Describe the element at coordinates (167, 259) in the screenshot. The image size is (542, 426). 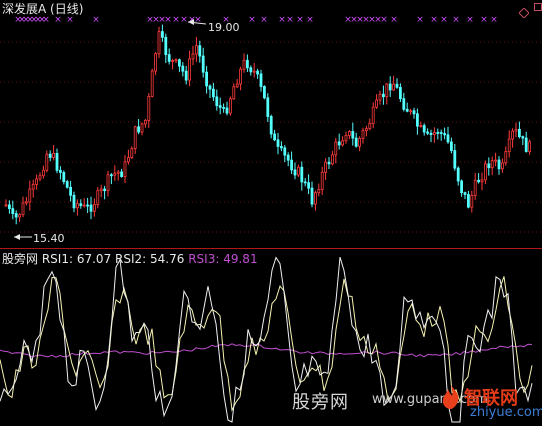
I see `rsi2-value: 54.76` at that location.